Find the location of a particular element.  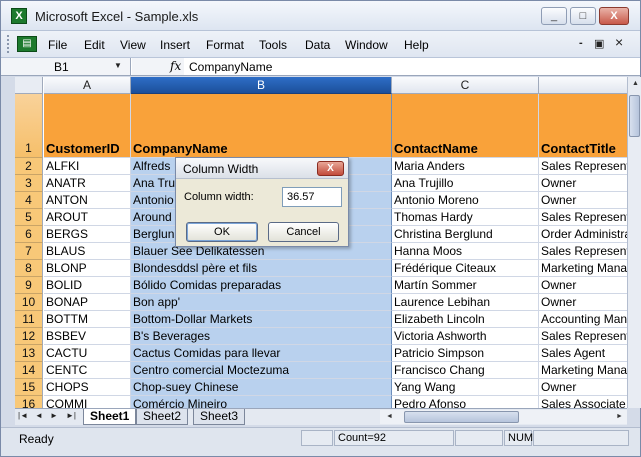

table-cell: BOLID is located at coordinates (87, 285).